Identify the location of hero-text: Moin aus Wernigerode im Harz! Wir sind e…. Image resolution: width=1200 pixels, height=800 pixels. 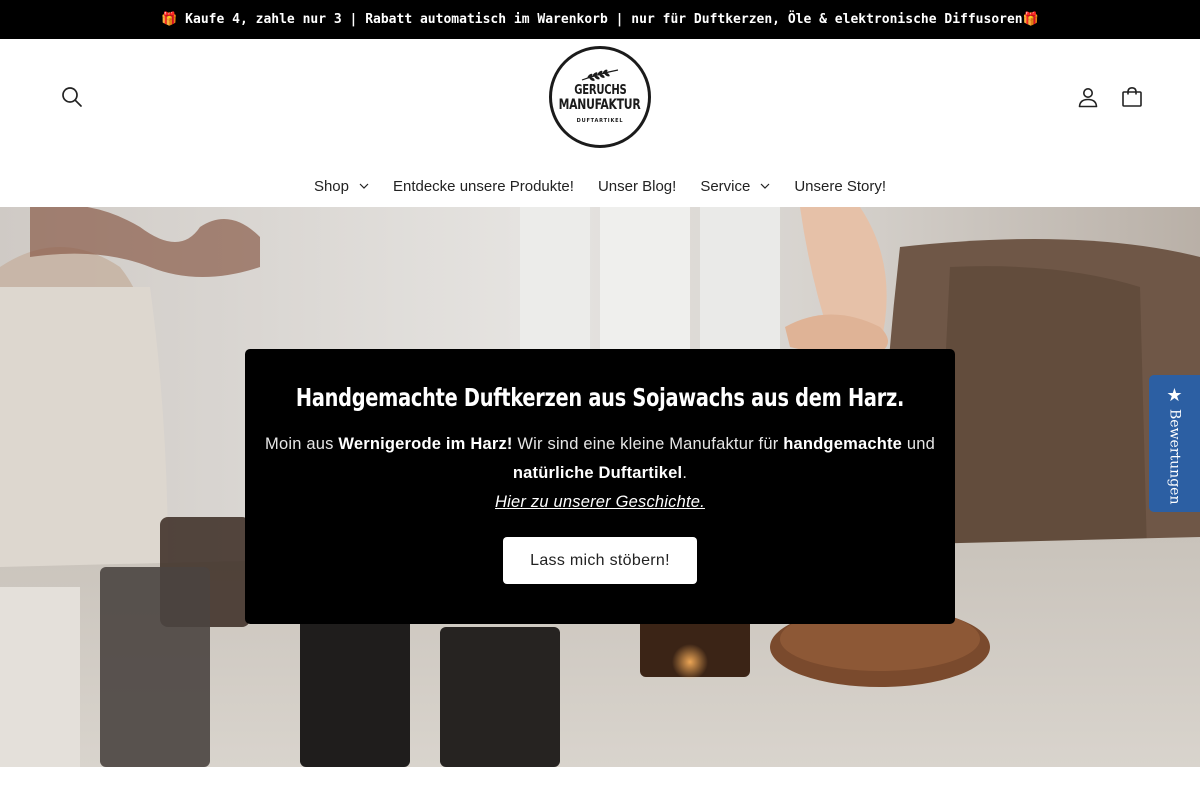
(600, 473).